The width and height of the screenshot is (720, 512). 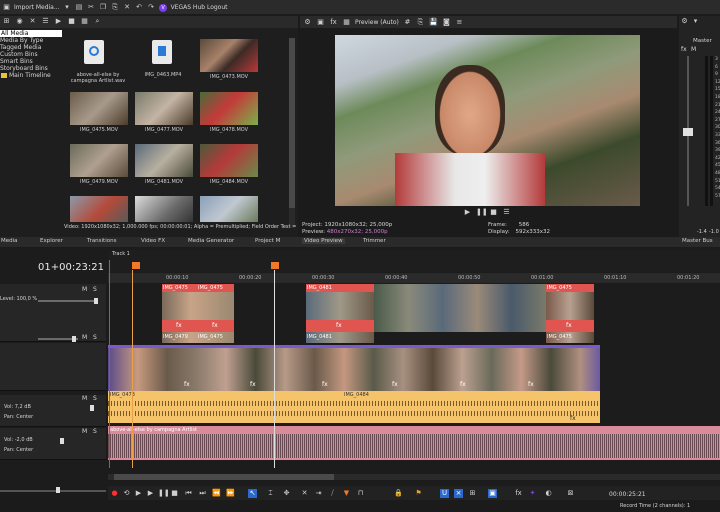 What do you see at coordinates (126, 493) in the screenshot?
I see `loop-icon: ⟲` at bounding box center [126, 493].